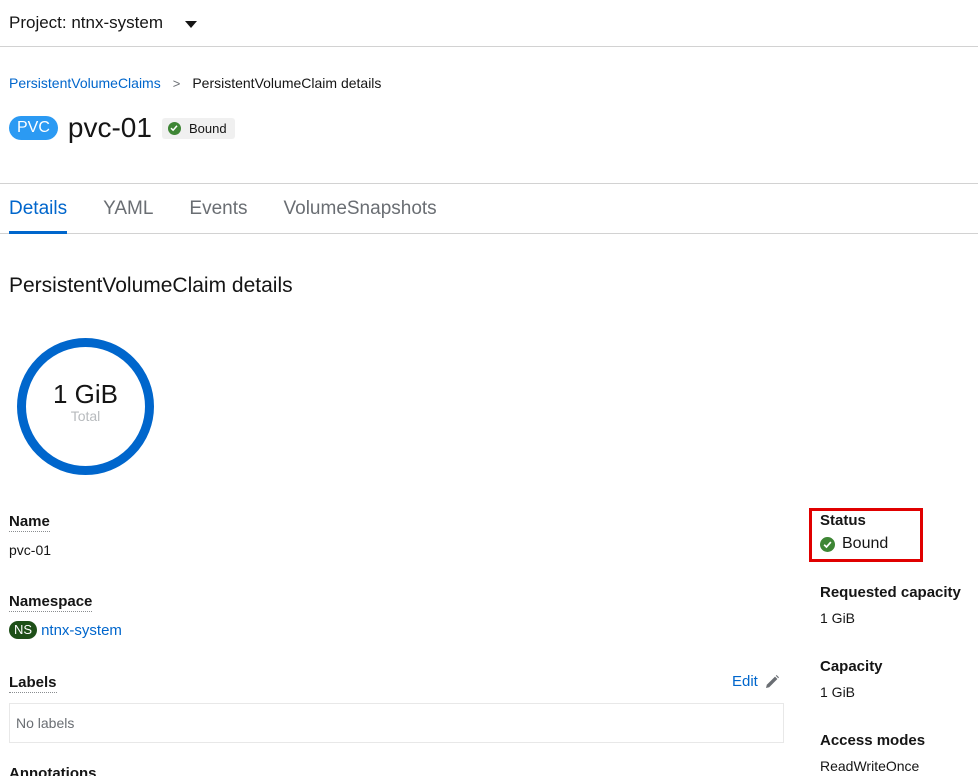  Describe the element at coordinates (745, 681) in the screenshot. I see `edit-labels-label: Edit` at that location.